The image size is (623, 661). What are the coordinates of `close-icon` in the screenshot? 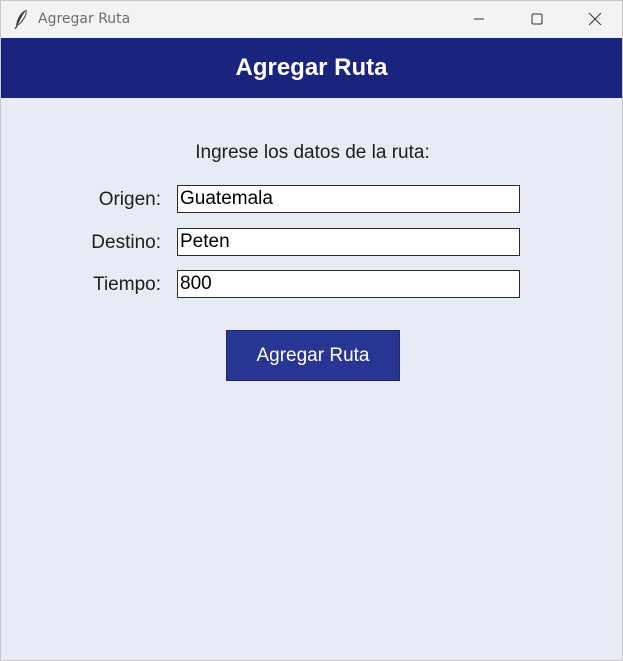 It's located at (595, 19).